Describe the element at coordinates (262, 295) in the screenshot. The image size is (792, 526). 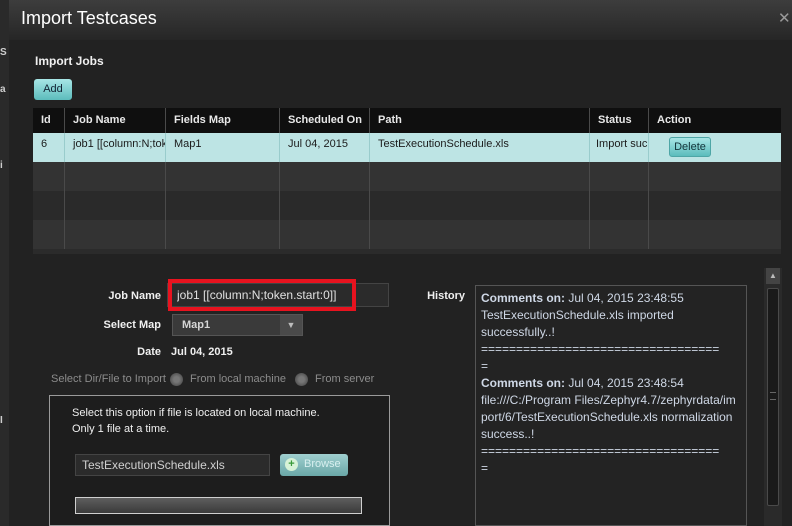
I see `annotation-highlight-box` at that location.